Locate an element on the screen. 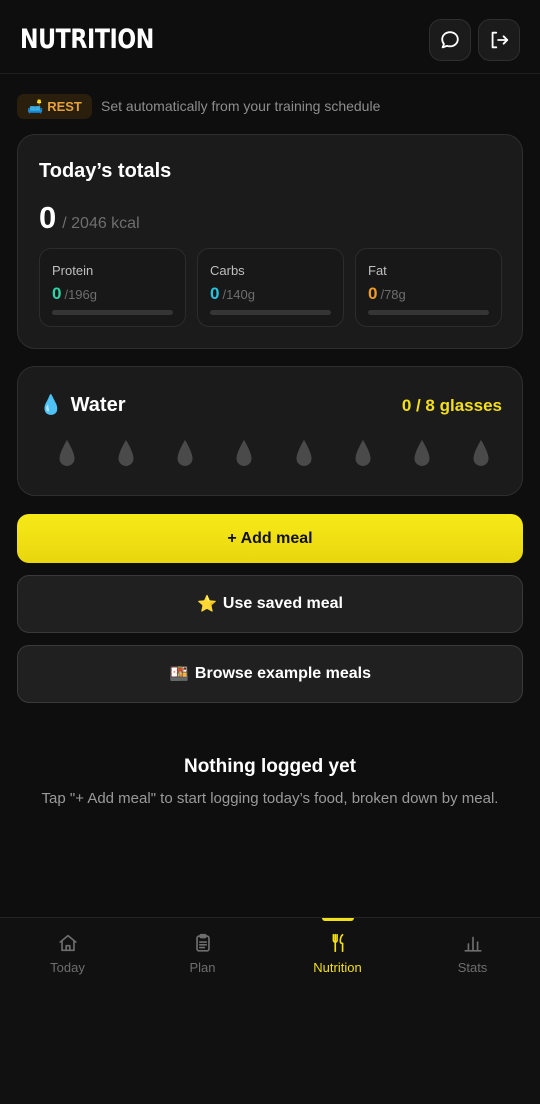 The image size is (540, 1104). water-glasses is located at coordinates (274, 453).